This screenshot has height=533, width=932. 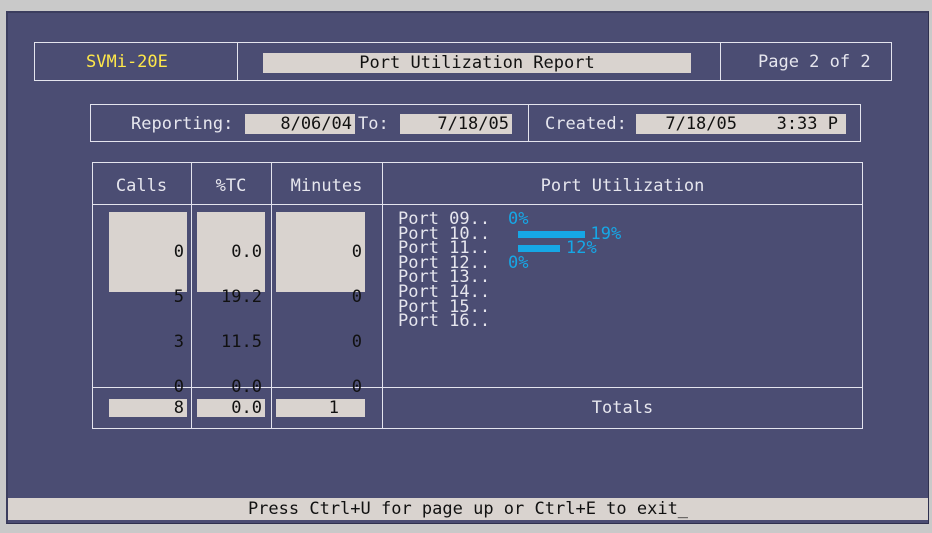 I want to click on total-tc: 0.0, so click(x=231, y=408).